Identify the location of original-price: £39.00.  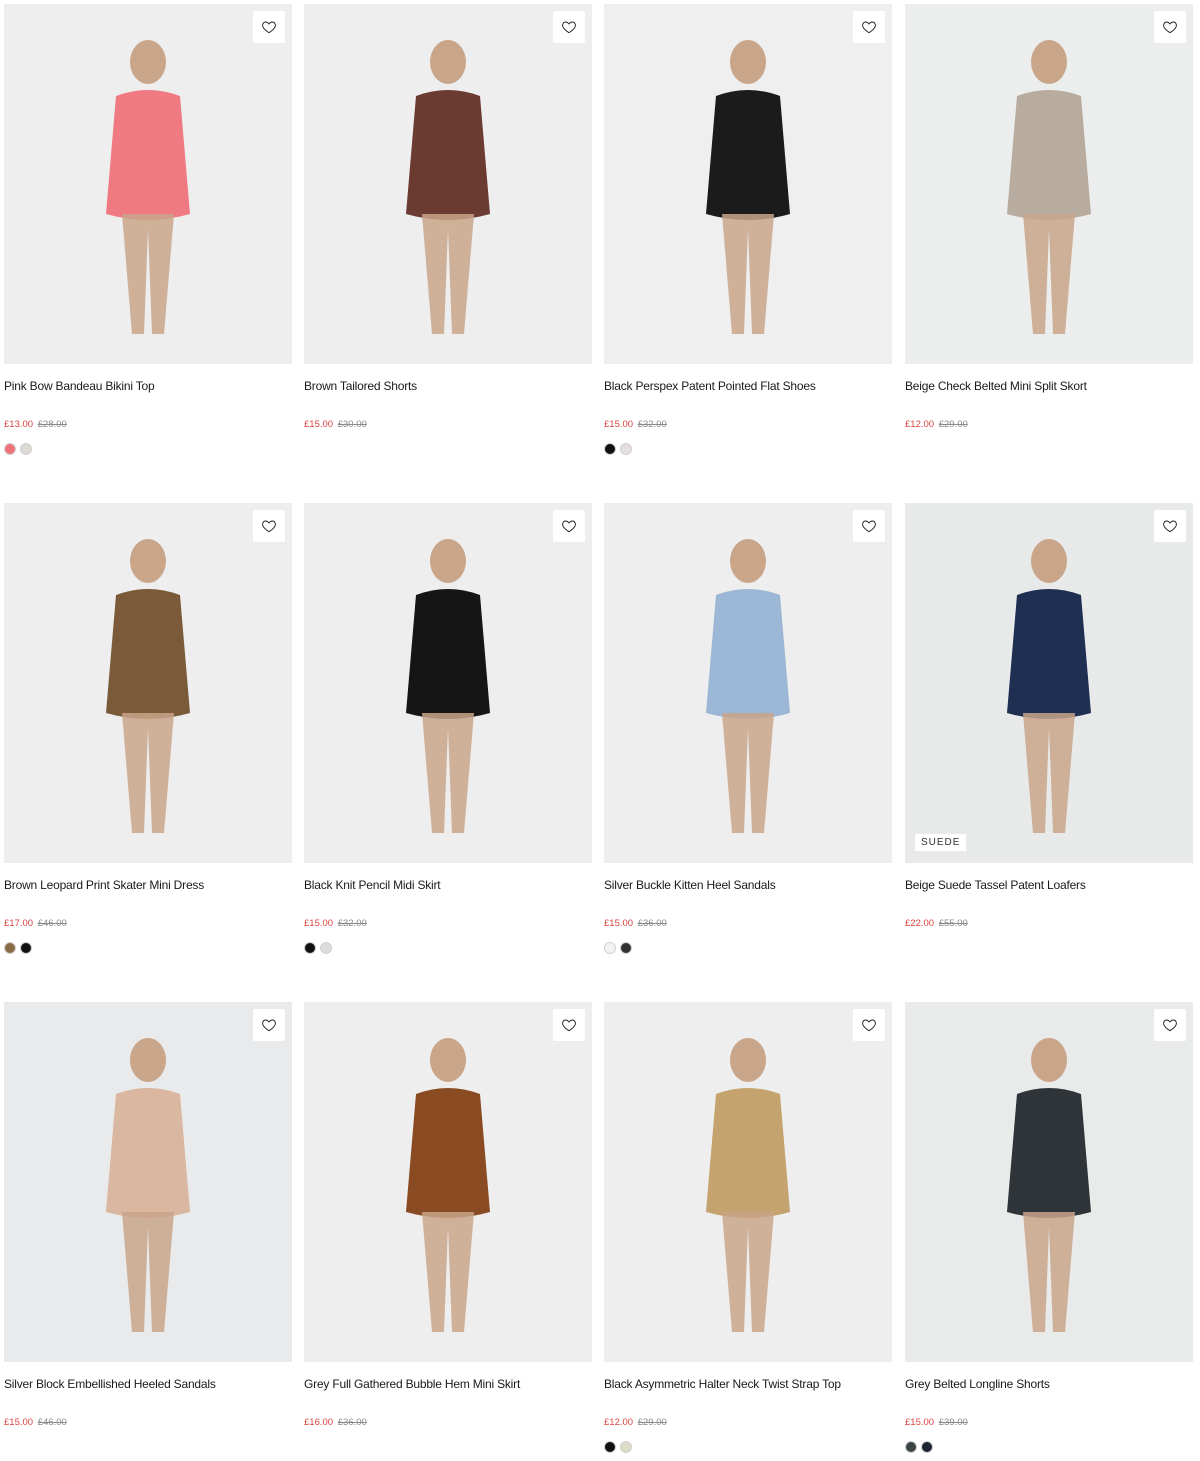
(953, 1422).